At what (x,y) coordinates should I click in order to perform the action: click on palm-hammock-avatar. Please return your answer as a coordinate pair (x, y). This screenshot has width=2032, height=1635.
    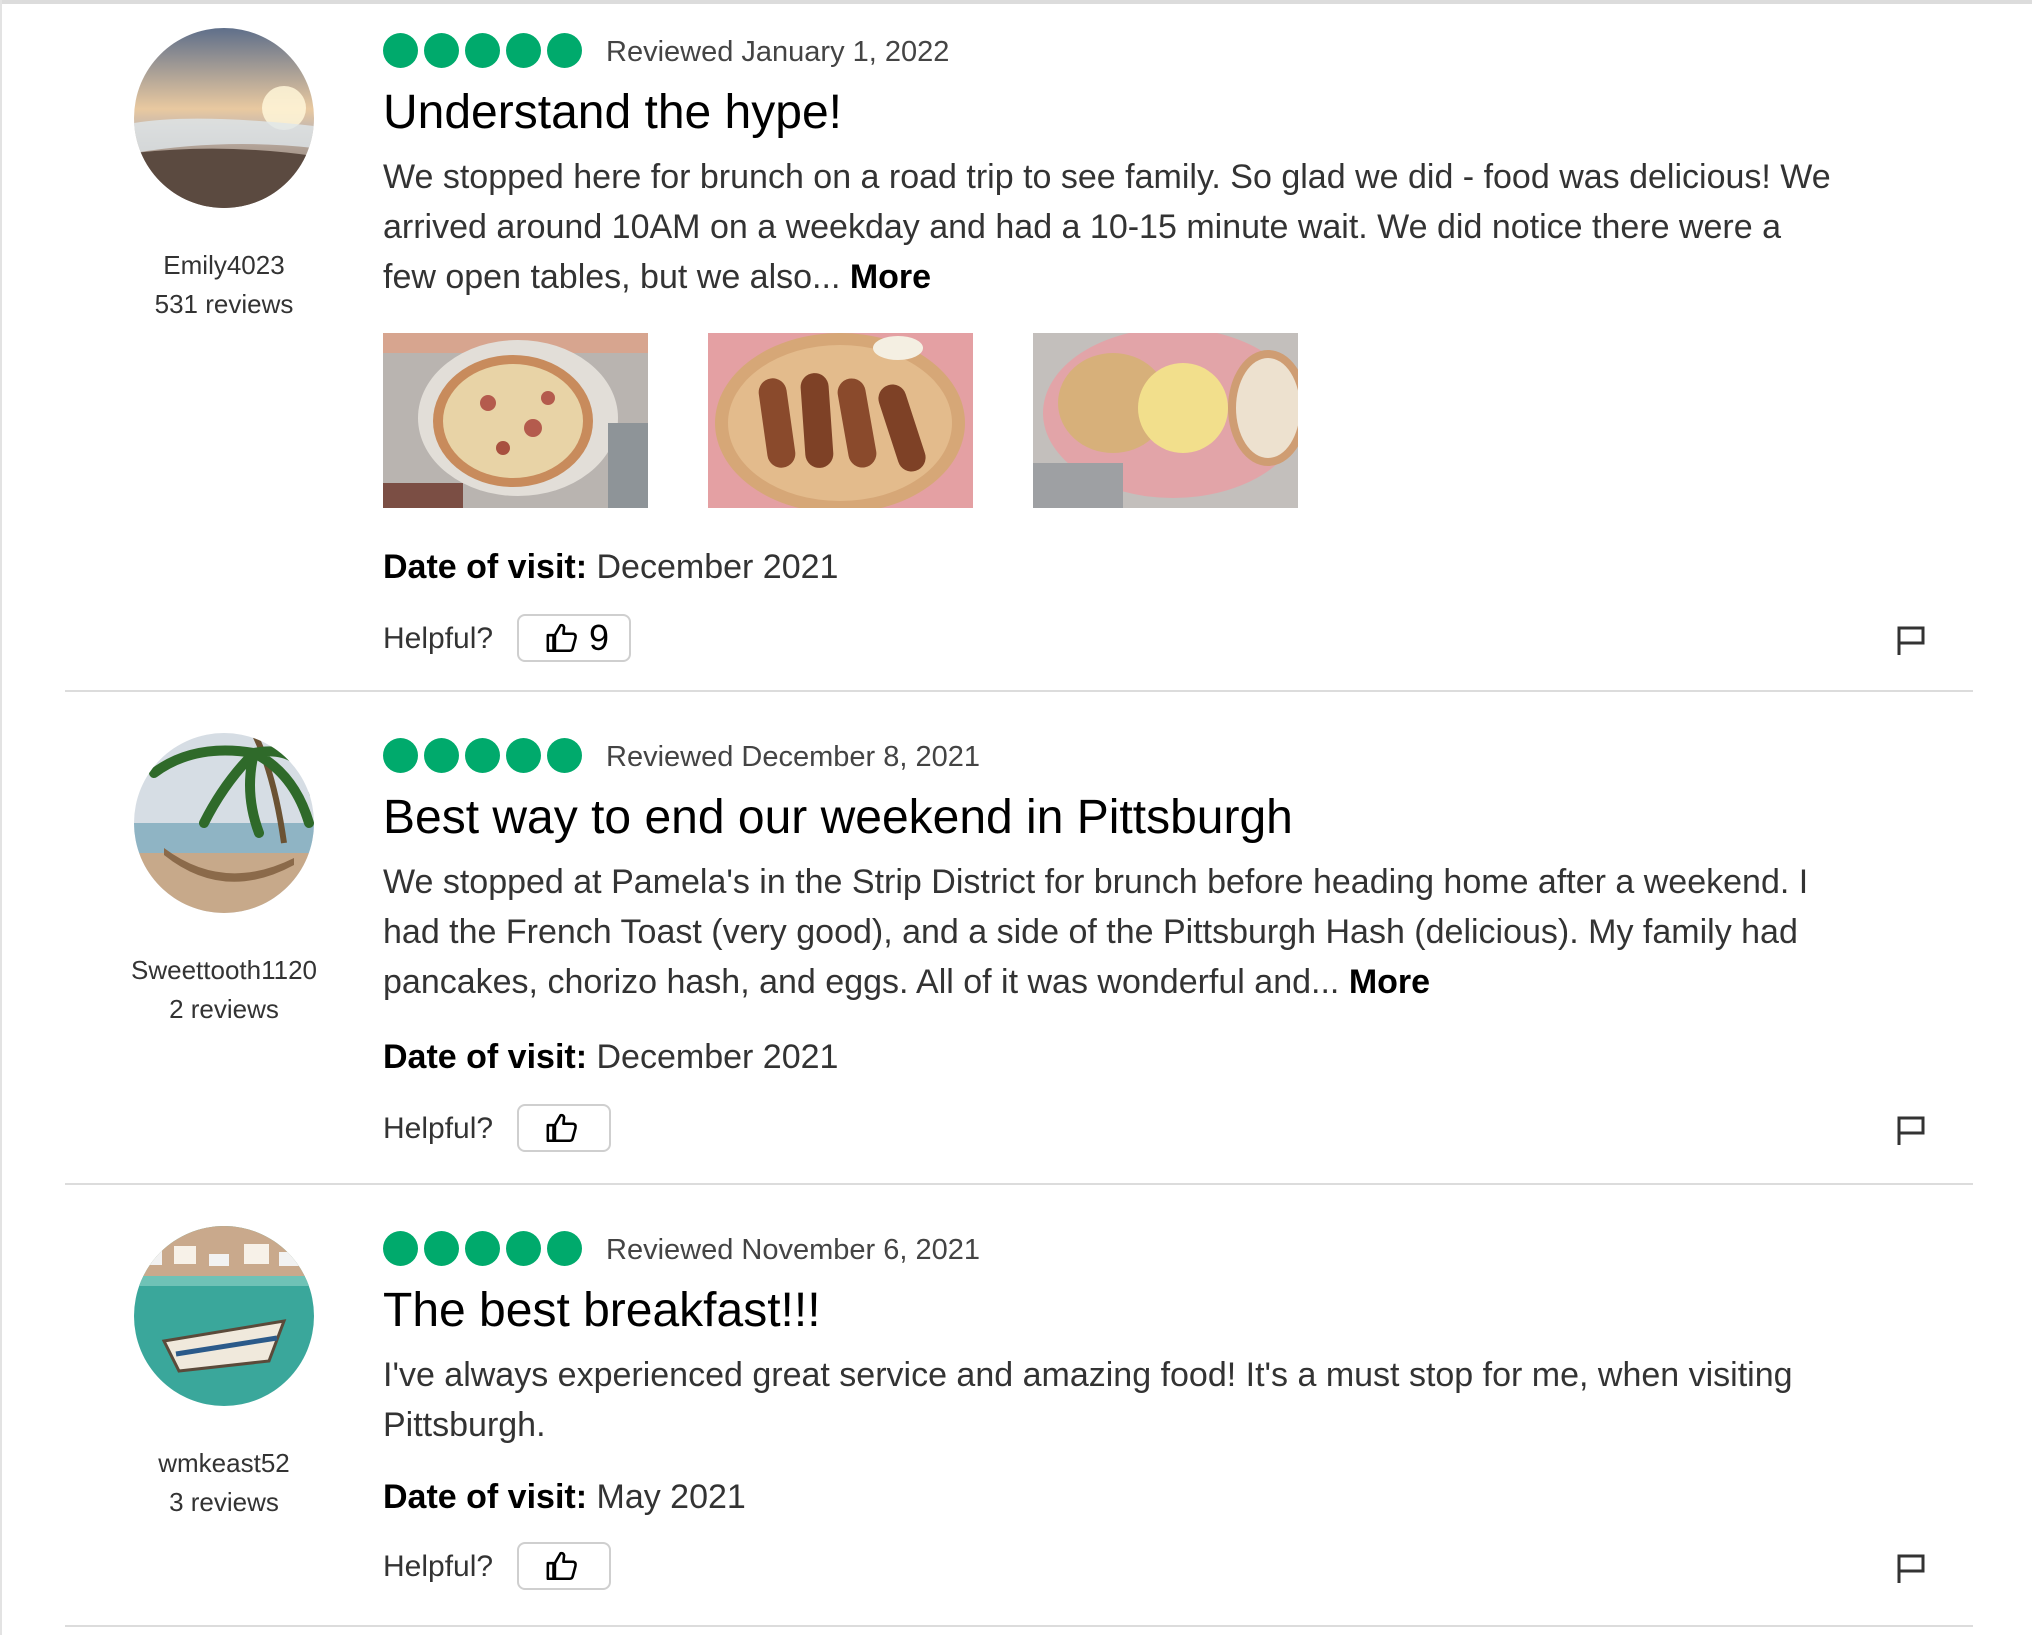
    Looking at the image, I should click on (224, 823).